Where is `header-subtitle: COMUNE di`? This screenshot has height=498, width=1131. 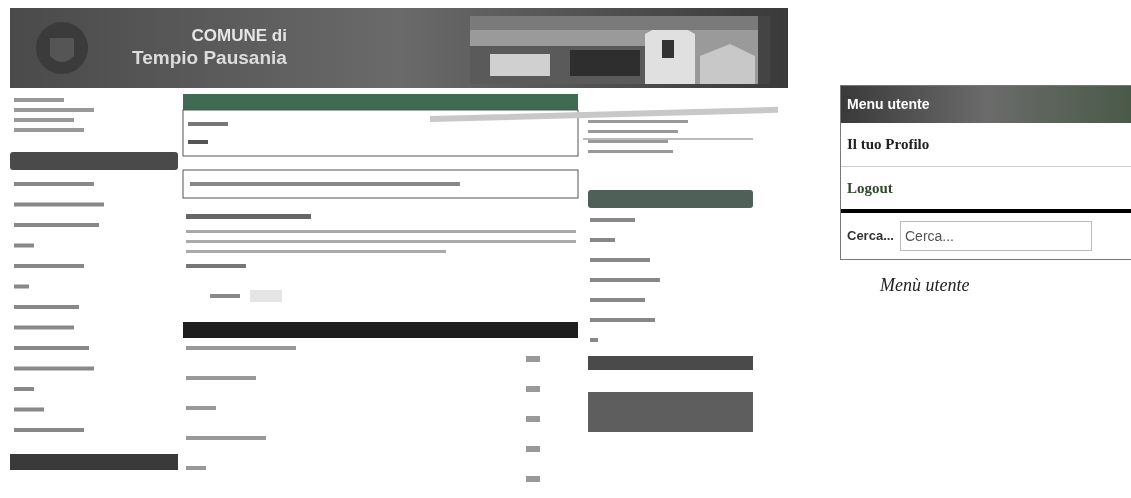
header-subtitle: COMUNE di is located at coordinates (239, 36).